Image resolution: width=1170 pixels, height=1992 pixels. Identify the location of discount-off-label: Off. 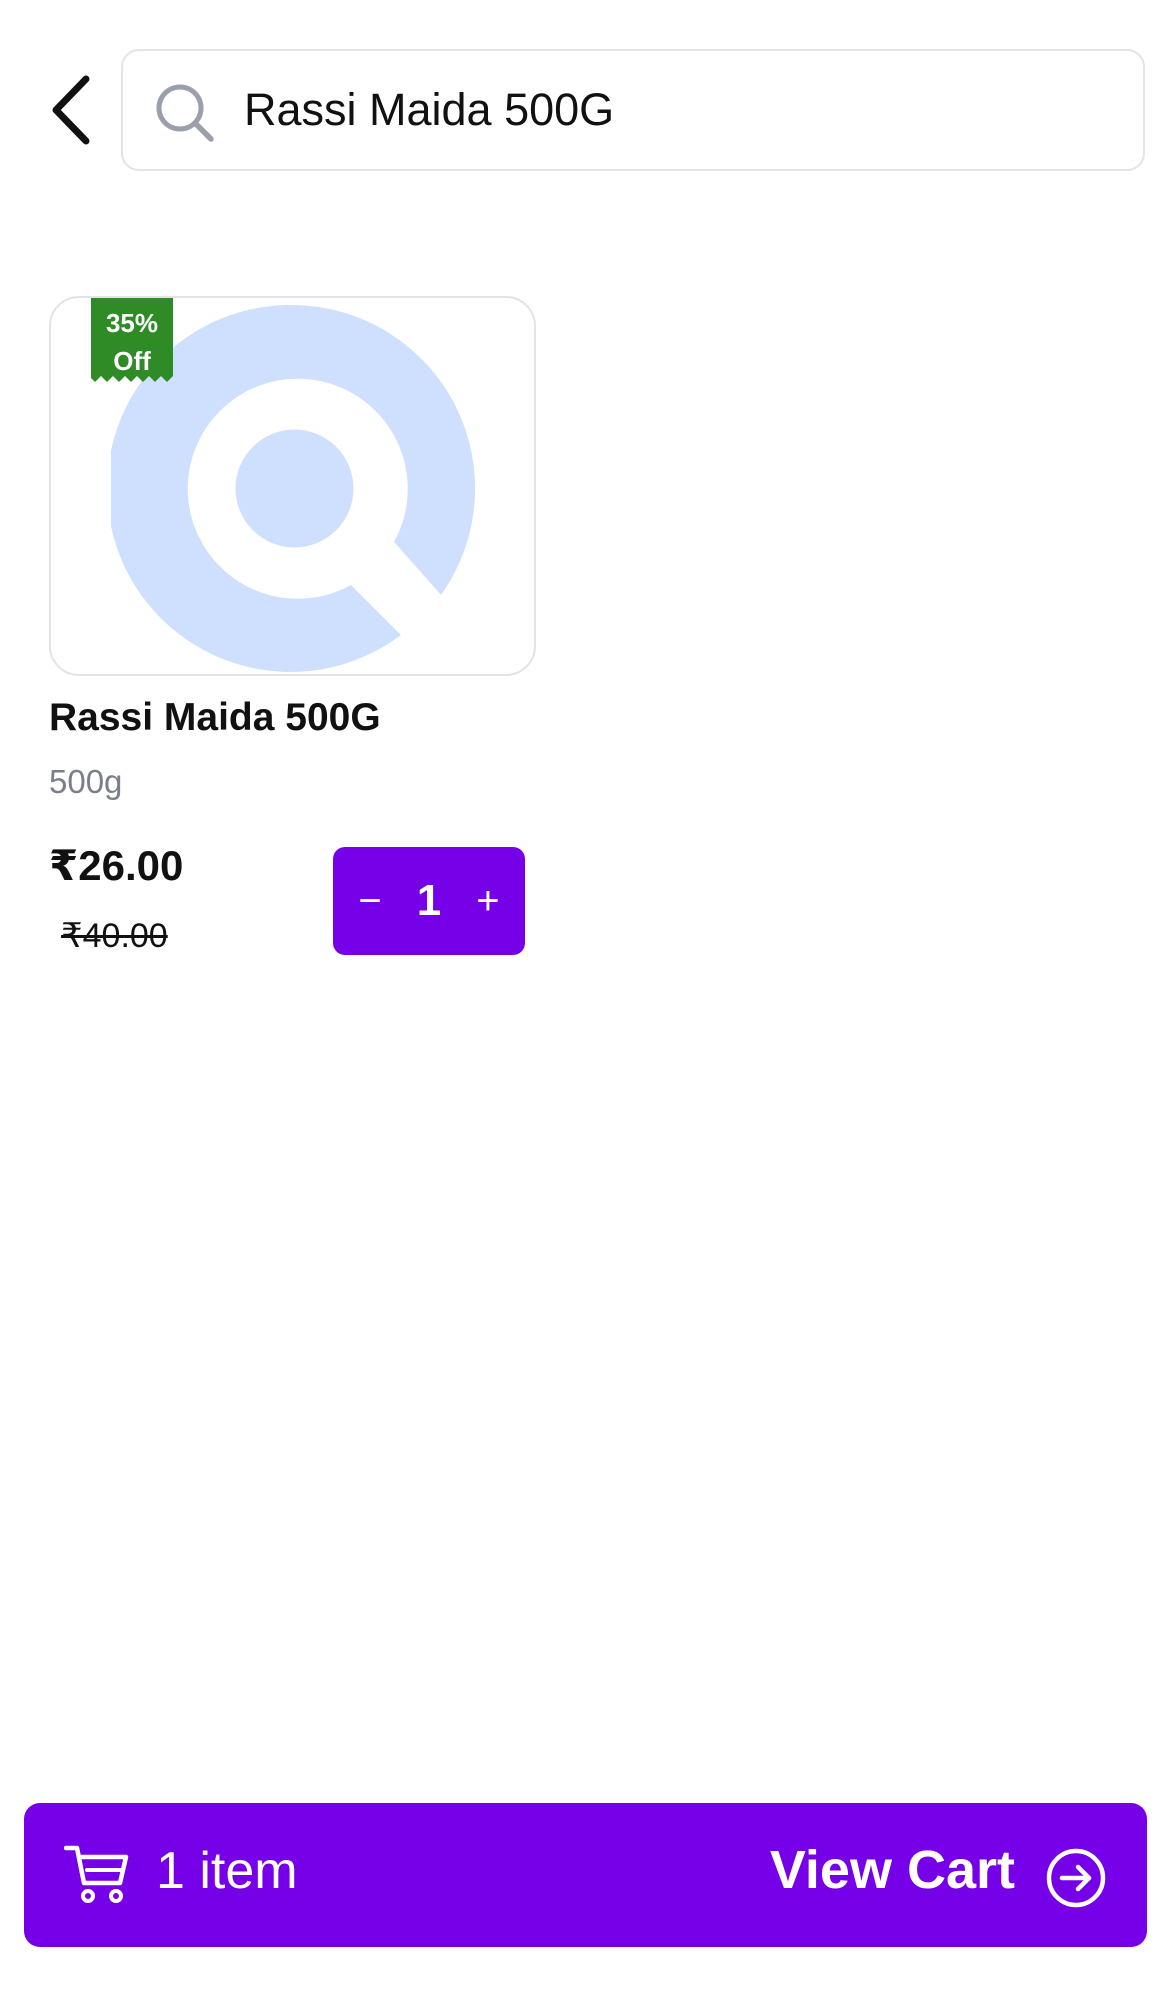
(132, 361).